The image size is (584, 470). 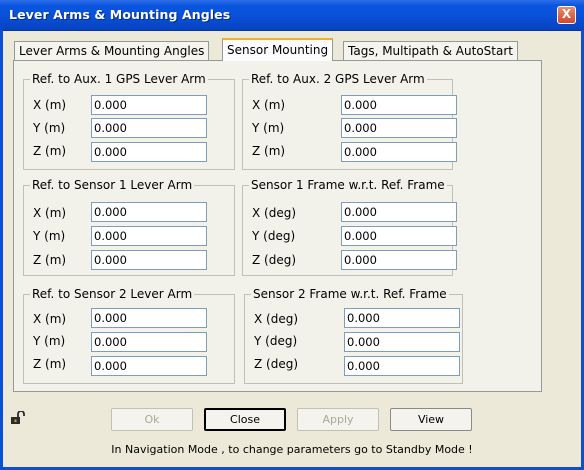 What do you see at coordinates (18, 417) in the screenshot?
I see `lock-icon` at bounding box center [18, 417].